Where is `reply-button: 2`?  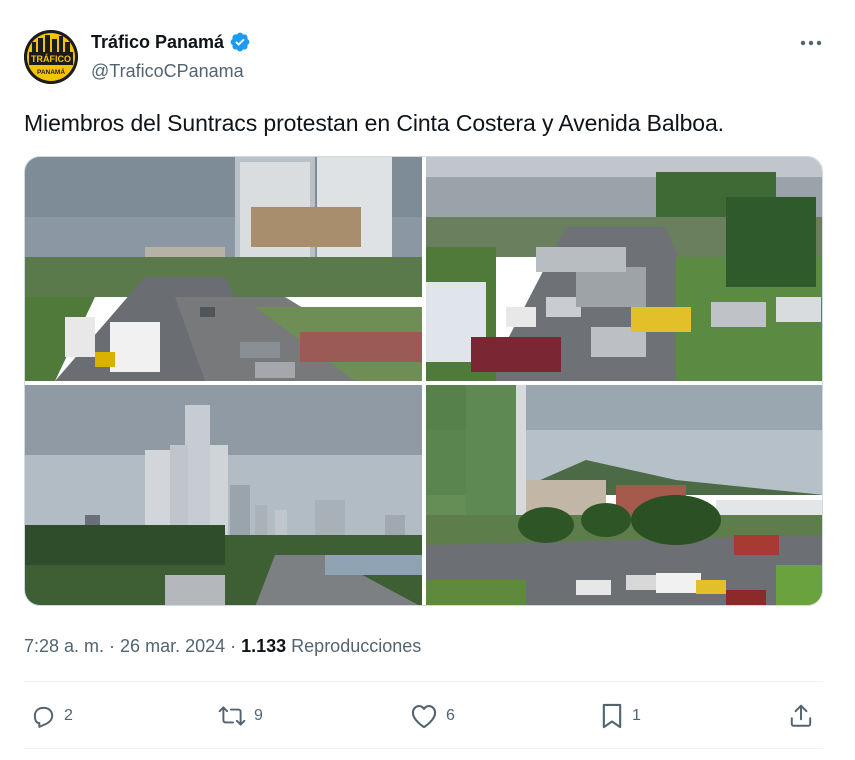 reply-button: 2 is located at coordinates (51, 716).